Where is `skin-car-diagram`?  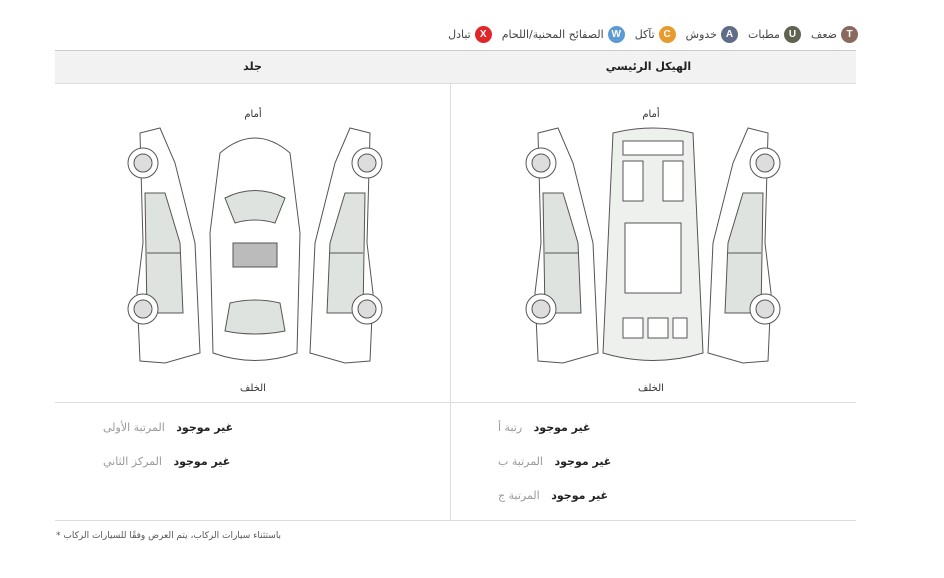
skin-car-diagram is located at coordinates (255, 245).